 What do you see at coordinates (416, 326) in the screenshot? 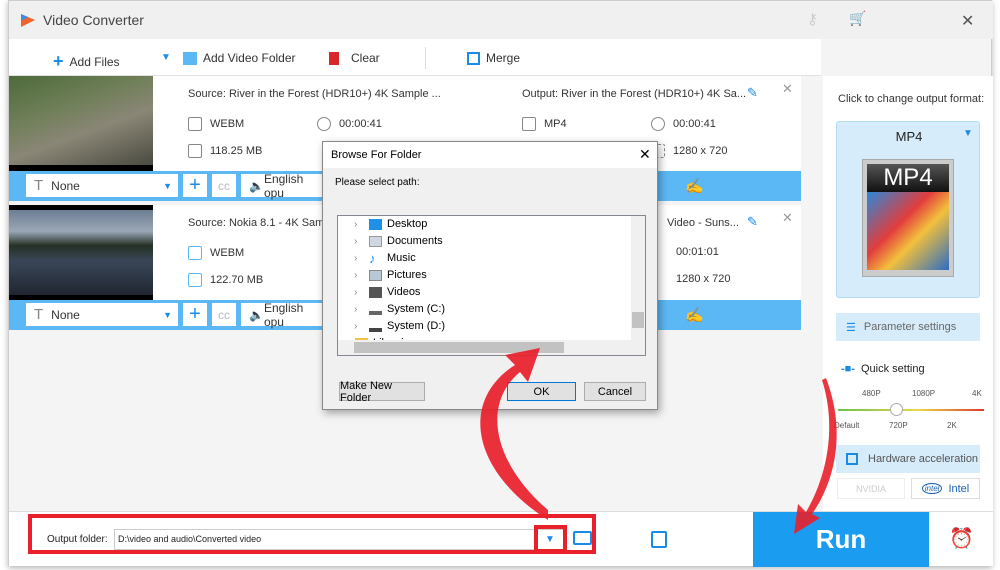
I see `tree-label: System (D:)` at bounding box center [416, 326].